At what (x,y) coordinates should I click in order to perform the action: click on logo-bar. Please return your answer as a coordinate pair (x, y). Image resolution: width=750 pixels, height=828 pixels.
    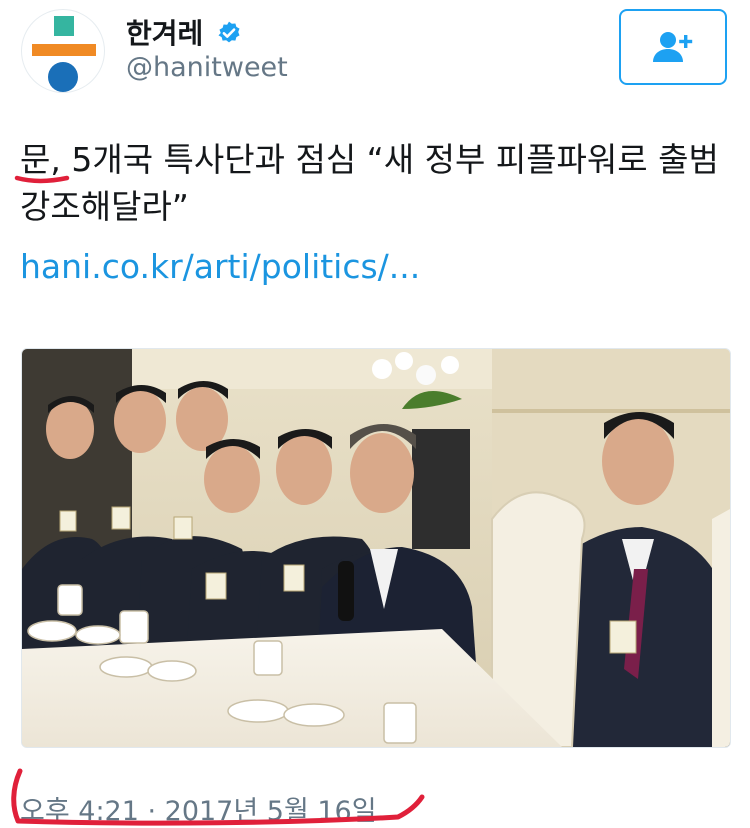
    Looking at the image, I should click on (64, 50).